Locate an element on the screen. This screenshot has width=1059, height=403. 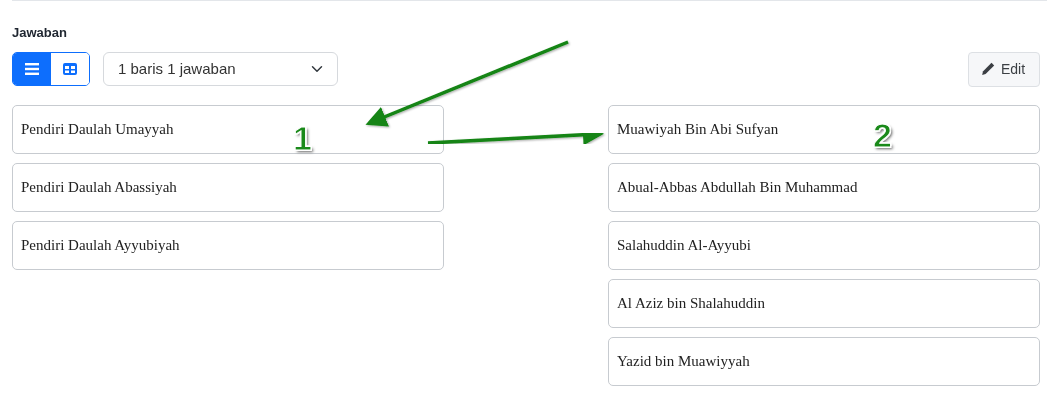
layout-select: 1 baris 1 jawaban is located at coordinates (220, 69).